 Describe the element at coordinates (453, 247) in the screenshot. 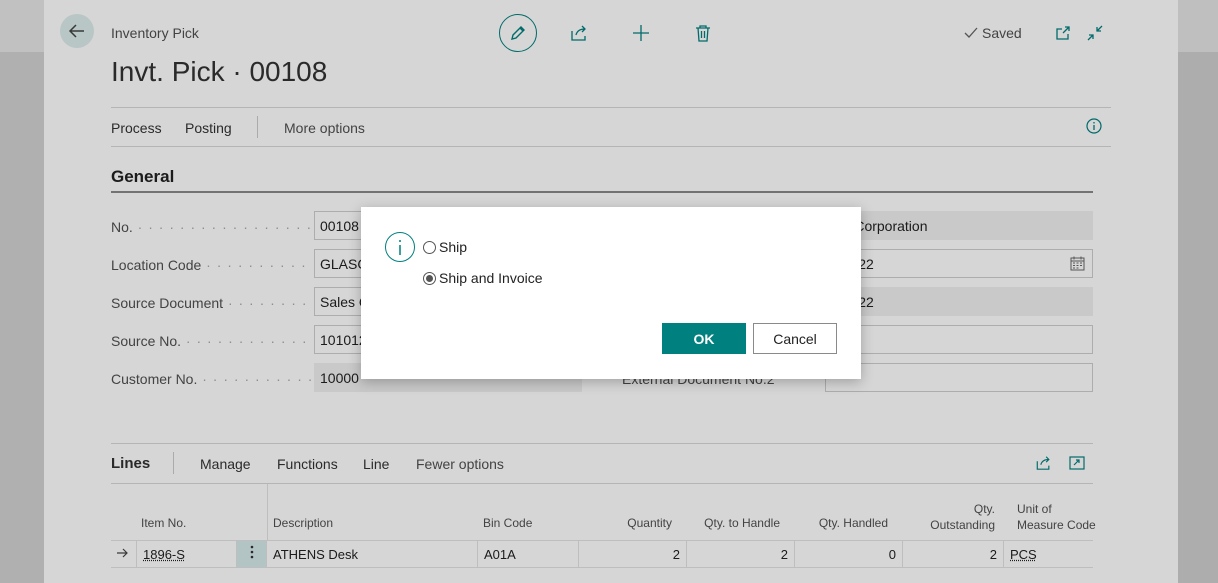

I see `option-ship-label: Ship` at that location.